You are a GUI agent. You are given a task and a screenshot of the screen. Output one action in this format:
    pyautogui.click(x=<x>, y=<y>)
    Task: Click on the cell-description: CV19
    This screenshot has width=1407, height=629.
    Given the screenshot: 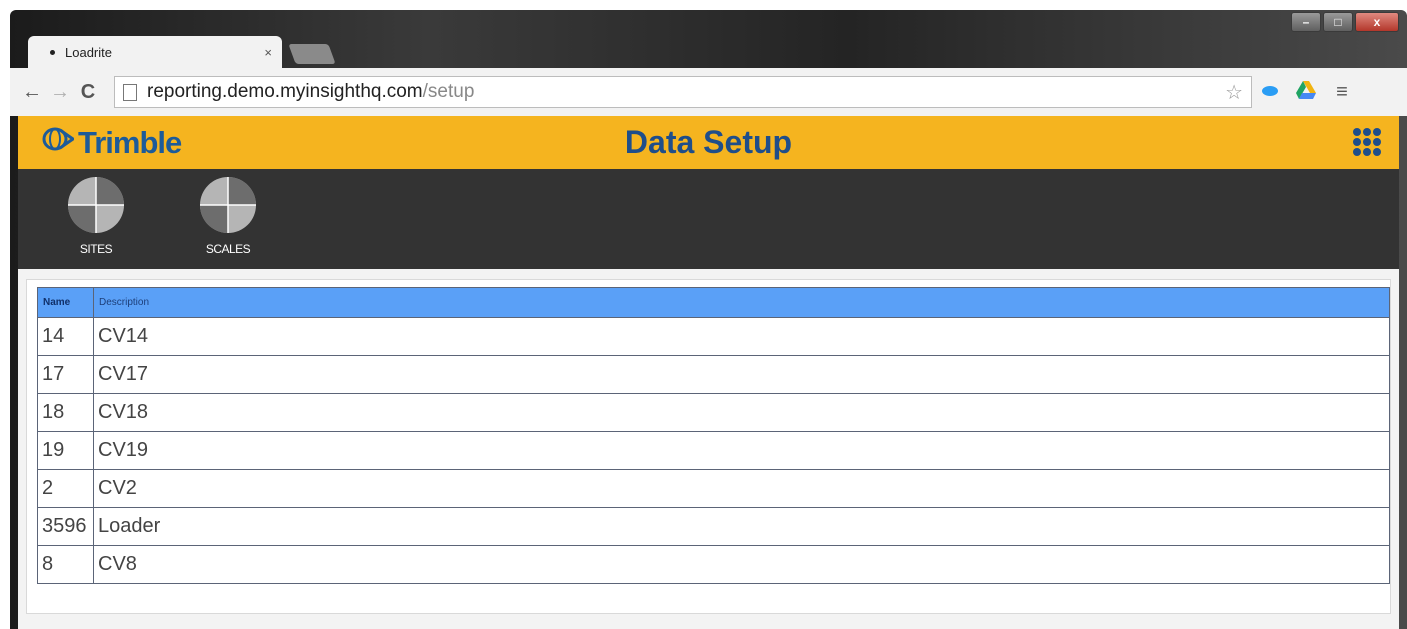 What is the action you would take?
    pyautogui.click(x=741, y=450)
    